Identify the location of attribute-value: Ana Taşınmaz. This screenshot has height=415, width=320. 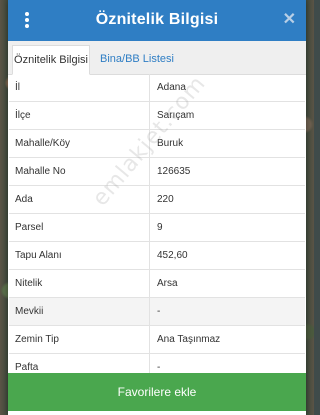
(189, 339).